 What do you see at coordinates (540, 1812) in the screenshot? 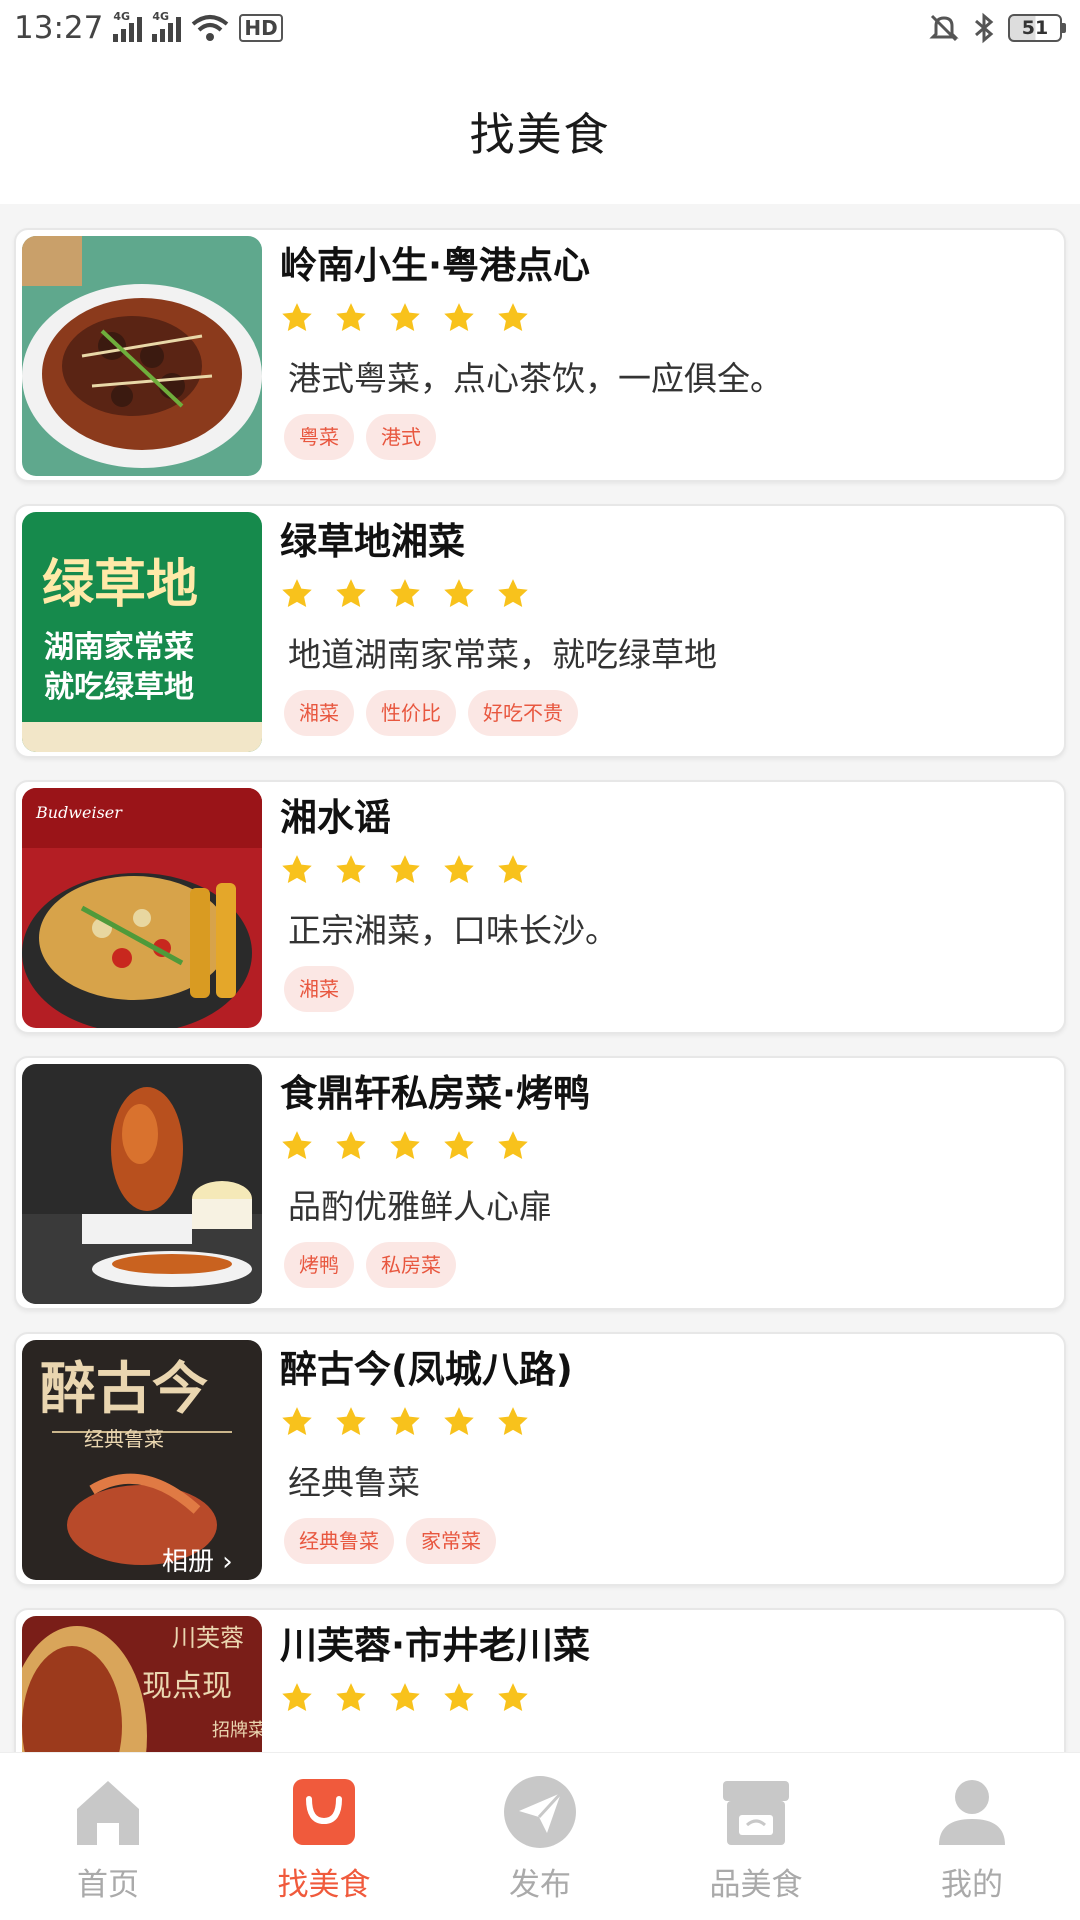
I see `send-icon` at bounding box center [540, 1812].